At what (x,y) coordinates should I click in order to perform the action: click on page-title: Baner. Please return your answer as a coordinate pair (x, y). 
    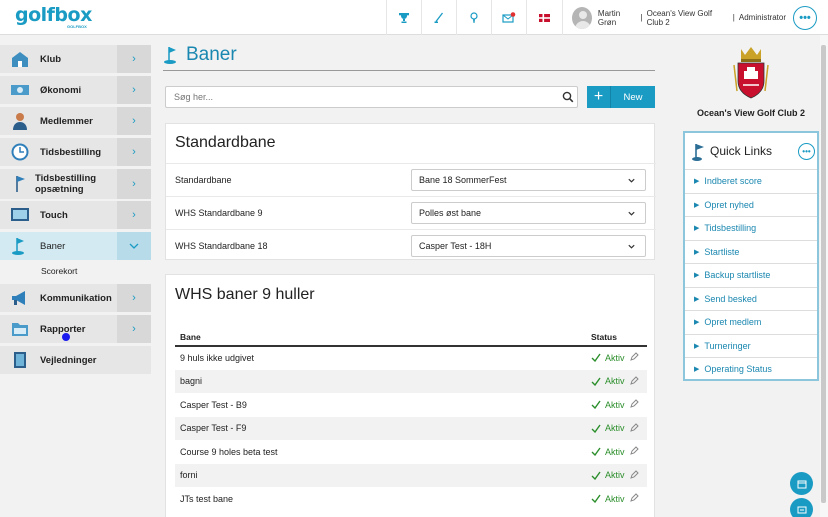
    Looking at the image, I should click on (211, 54).